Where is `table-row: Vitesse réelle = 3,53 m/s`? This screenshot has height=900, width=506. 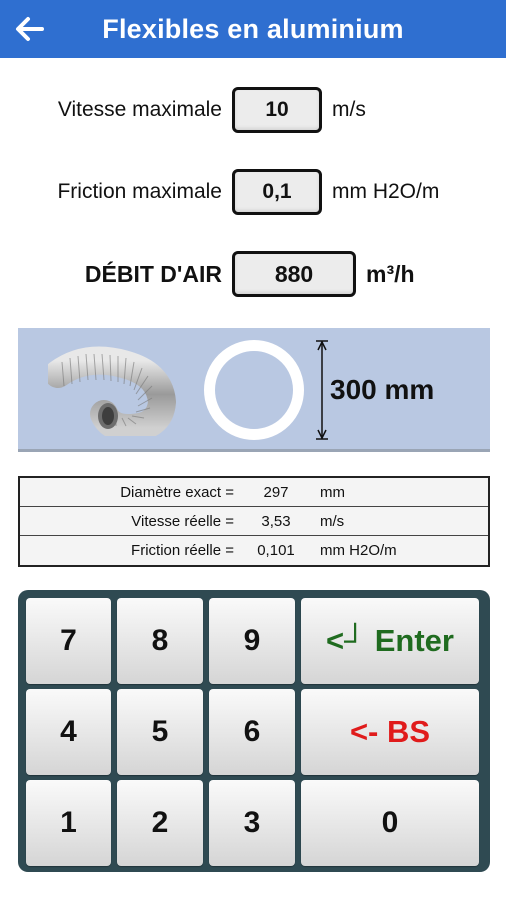
table-row: Vitesse réelle = 3,53 m/s is located at coordinates (254, 521).